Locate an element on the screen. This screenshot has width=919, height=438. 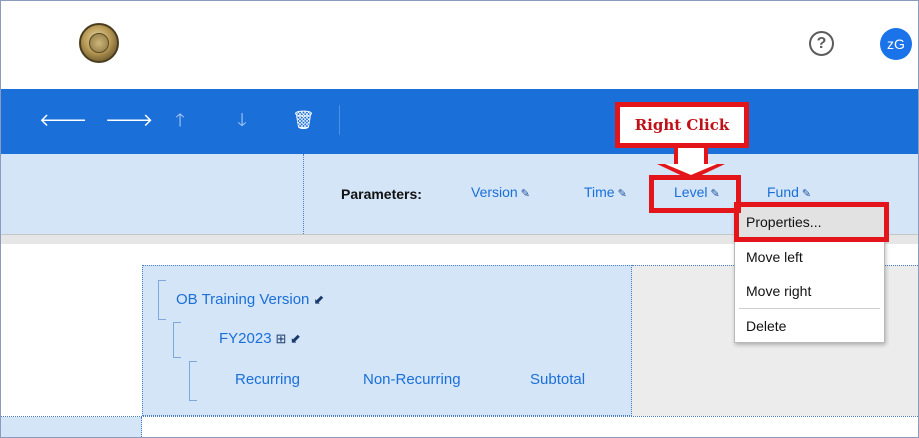
row-header-fy2023: FY2023 ⊞ ⬋ is located at coordinates (260, 338).